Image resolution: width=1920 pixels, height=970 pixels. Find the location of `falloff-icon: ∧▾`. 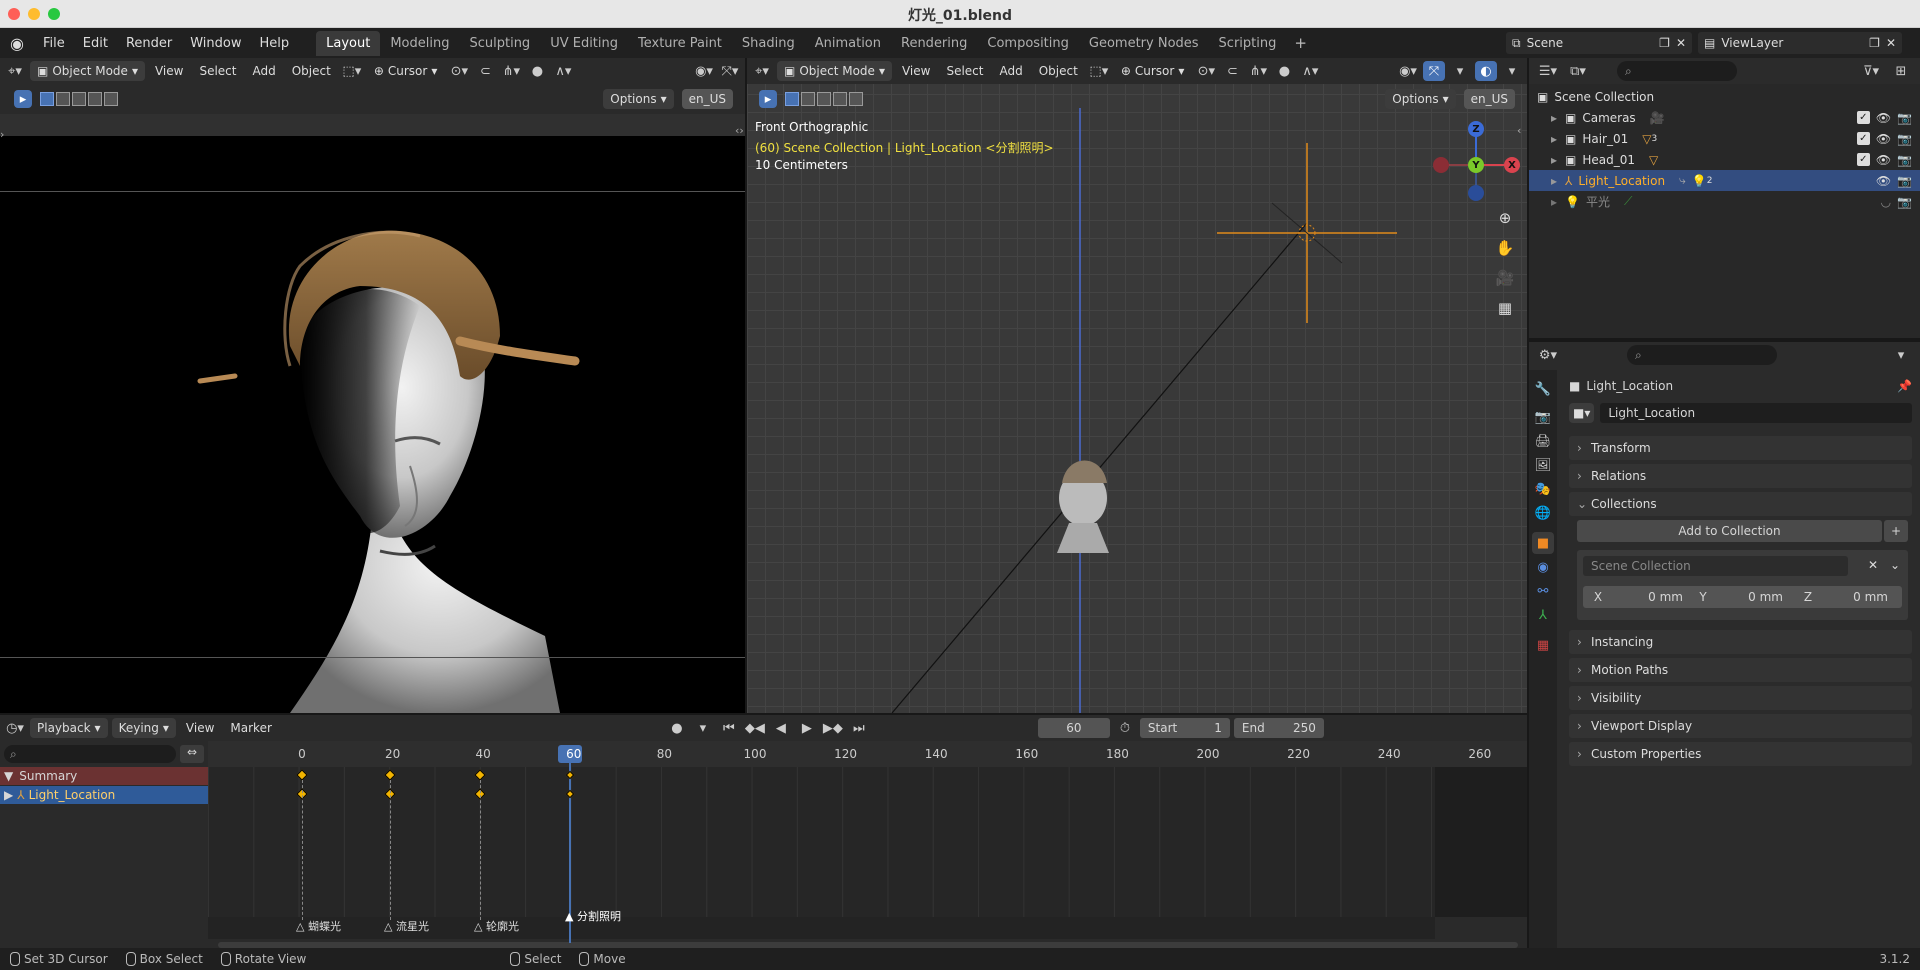

falloff-icon: ∧▾ is located at coordinates (563, 71).